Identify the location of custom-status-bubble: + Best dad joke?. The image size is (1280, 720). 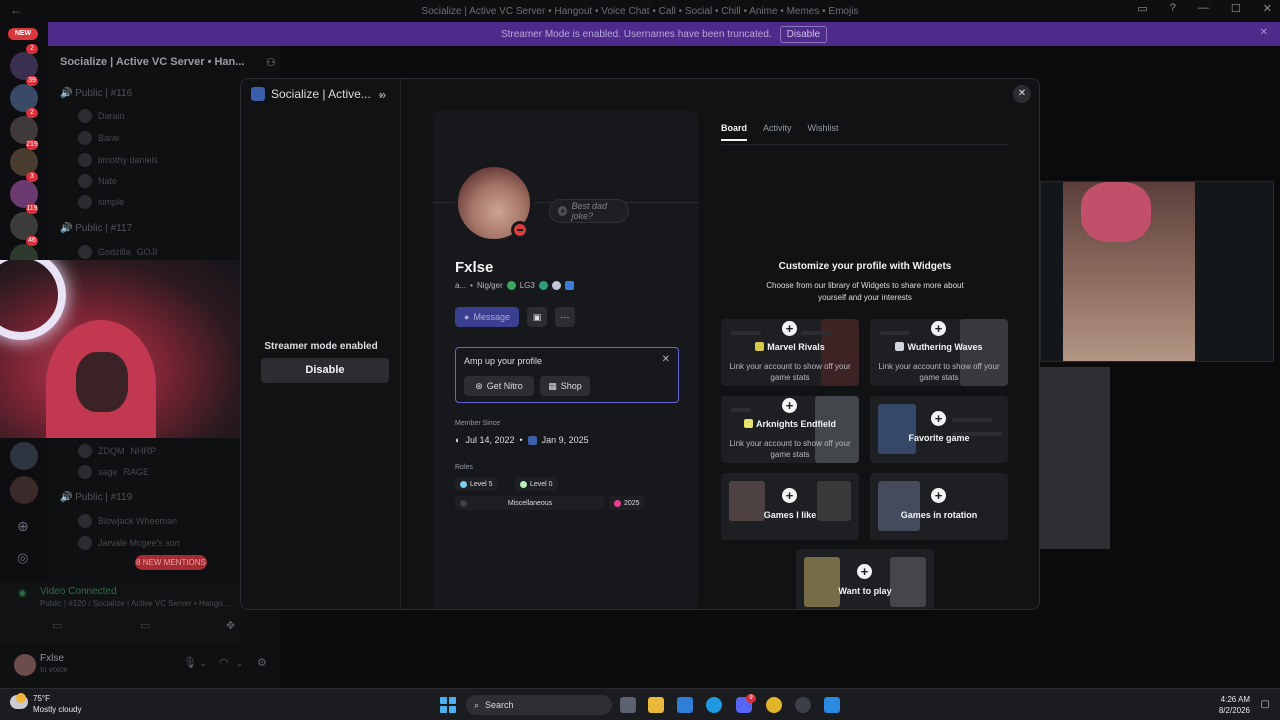
(589, 211).